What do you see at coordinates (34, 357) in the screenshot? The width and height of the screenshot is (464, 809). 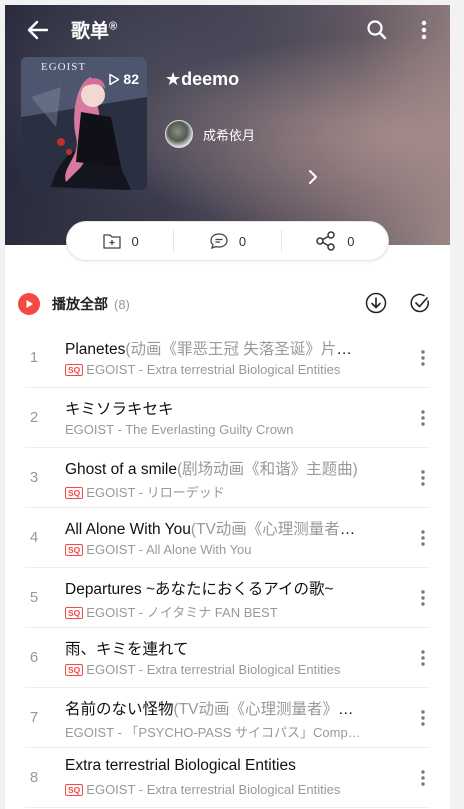 I see `song-index: 1` at bounding box center [34, 357].